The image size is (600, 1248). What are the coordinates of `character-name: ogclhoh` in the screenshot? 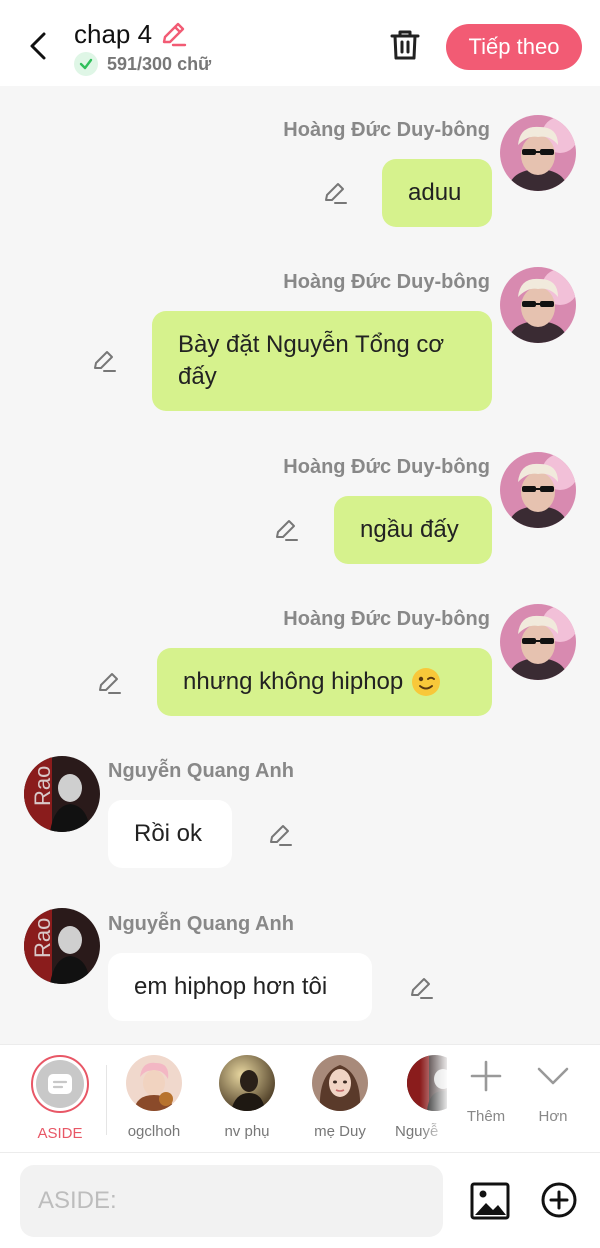 It's located at (154, 1131).